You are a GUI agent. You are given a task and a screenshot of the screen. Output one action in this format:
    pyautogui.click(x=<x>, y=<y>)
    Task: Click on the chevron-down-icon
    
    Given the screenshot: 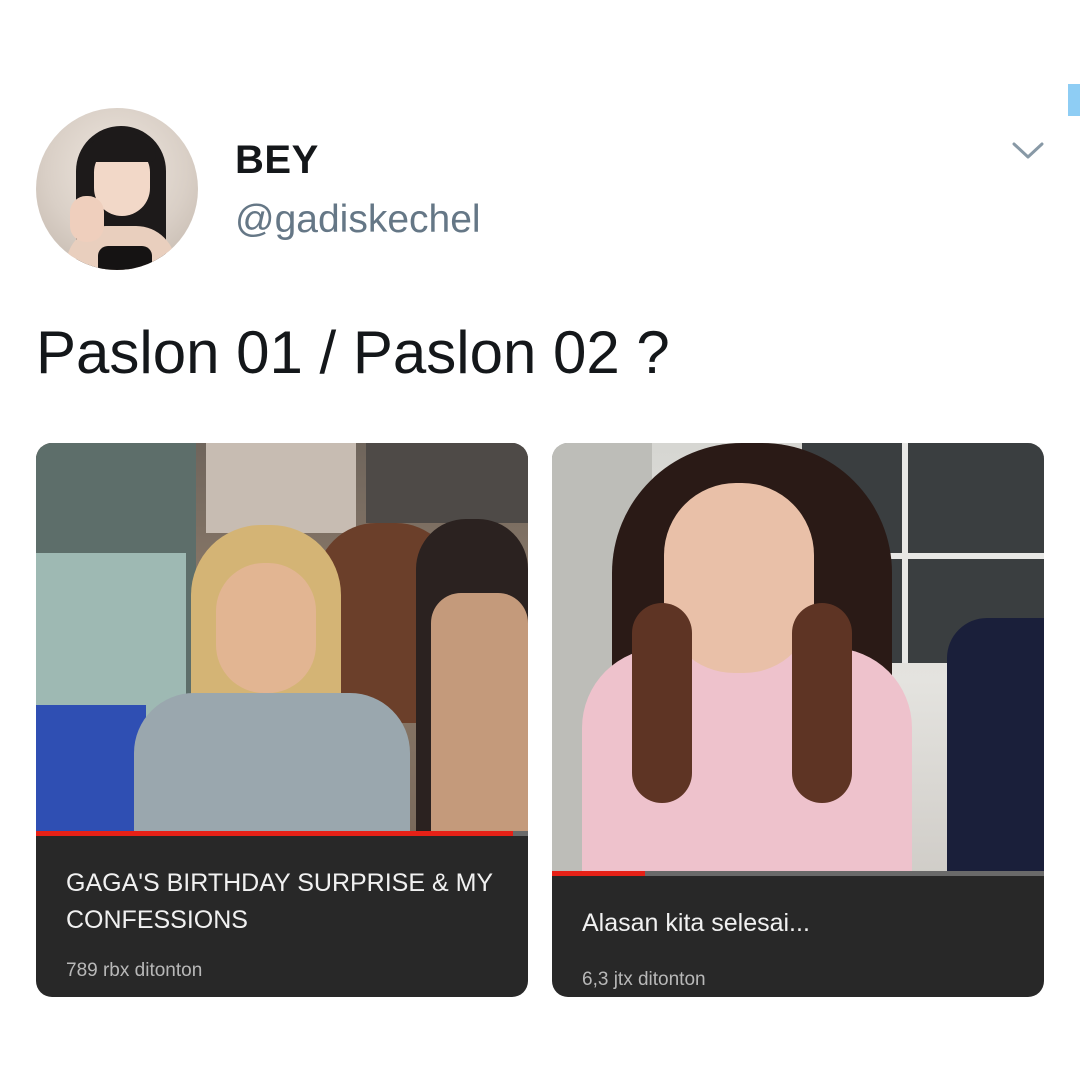 What is the action you would take?
    pyautogui.click(x=1028, y=150)
    